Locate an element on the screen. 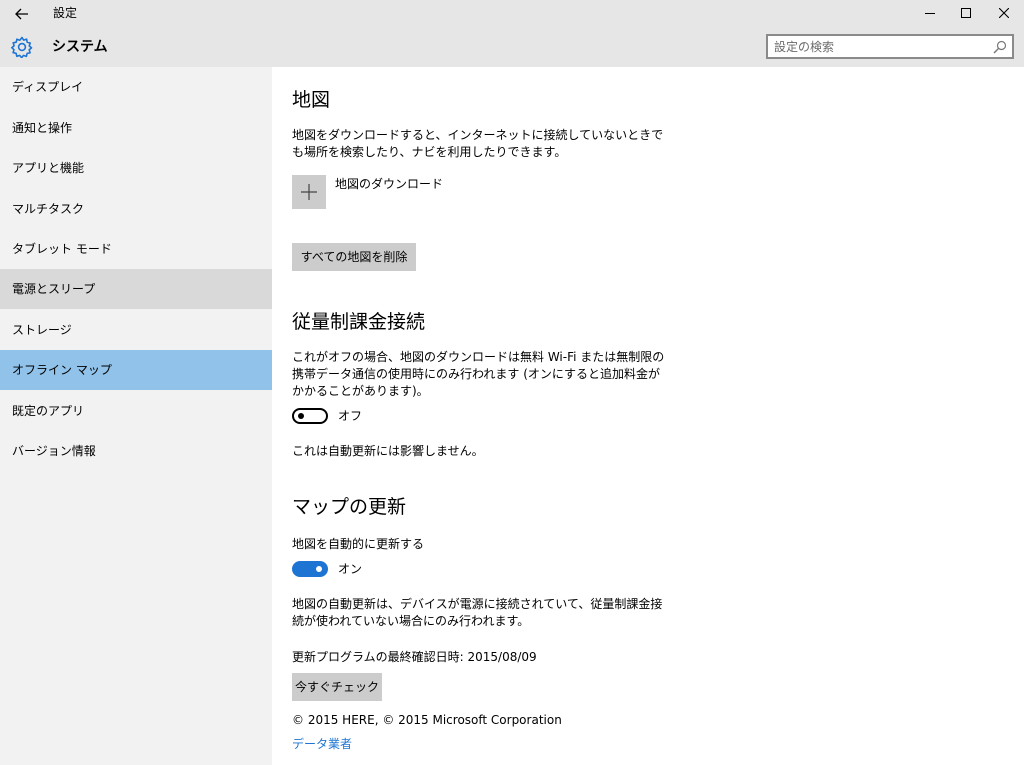 This screenshot has height=765, width=1024. sidebar-item-power-sleep: 電源とスリープ is located at coordinates (136, 289).